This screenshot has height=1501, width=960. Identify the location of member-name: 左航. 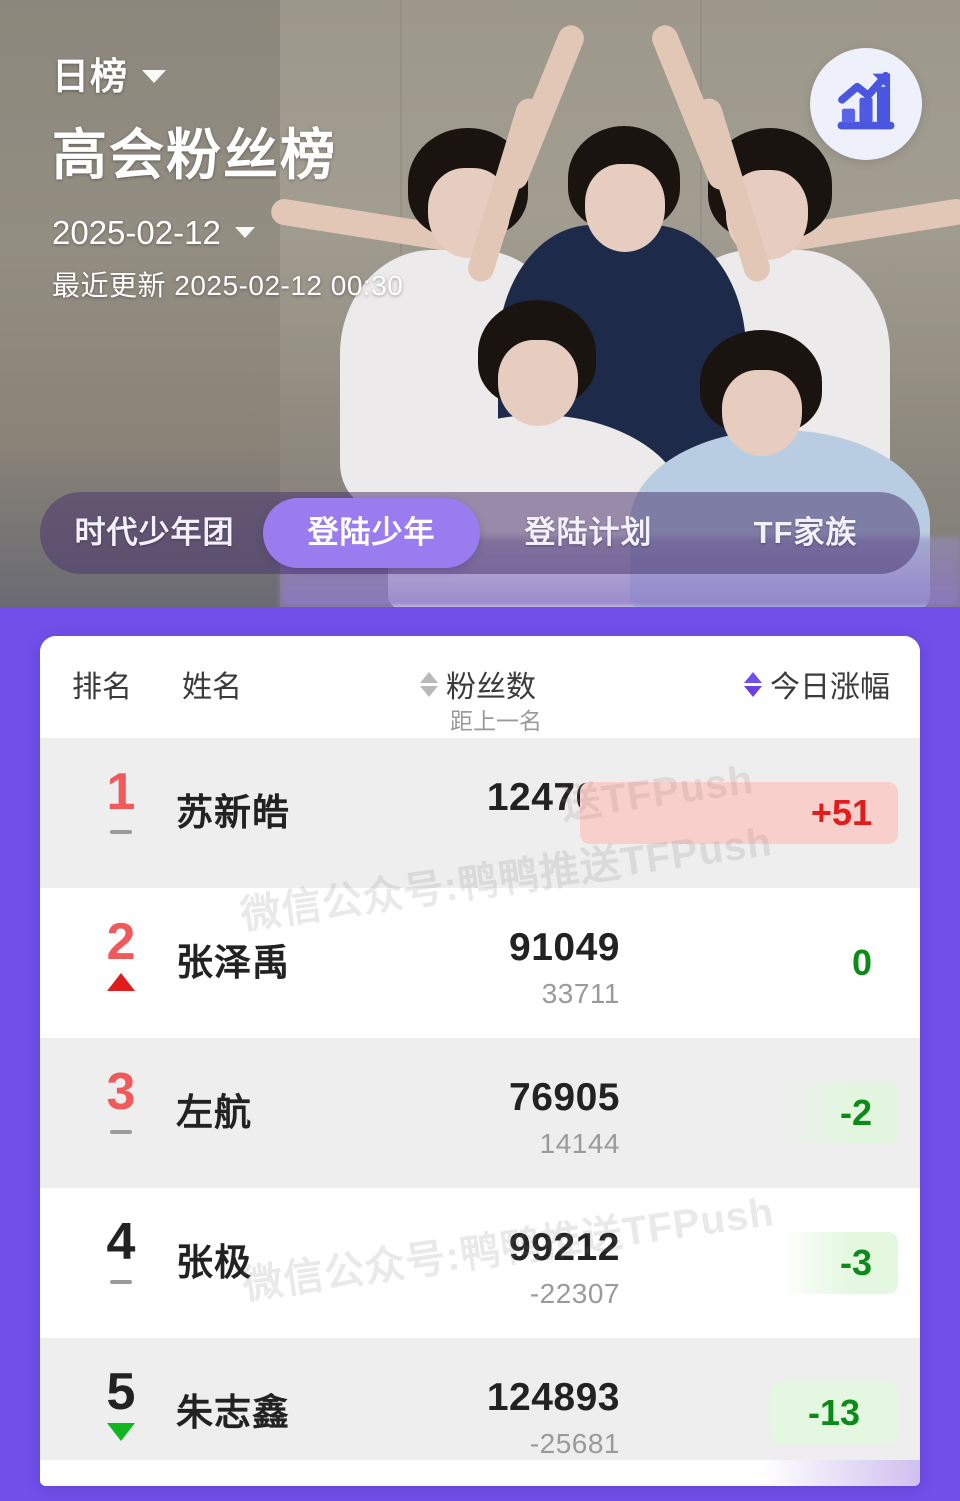
(214, 1112).